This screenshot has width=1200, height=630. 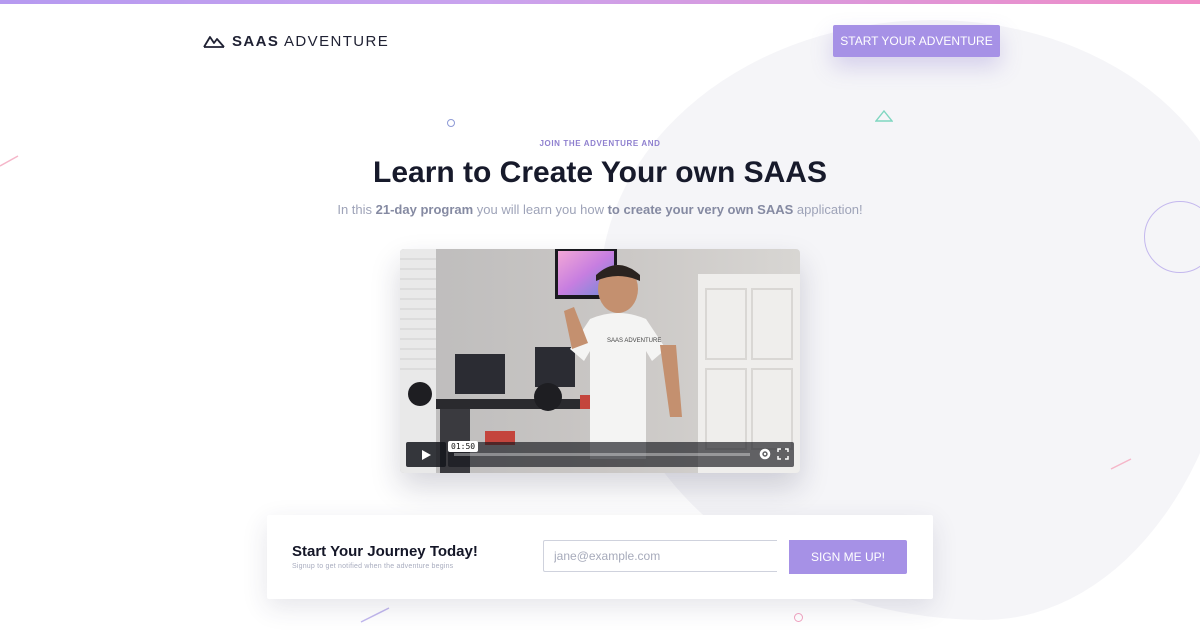 I want to click on subtitle-part: application!, so click(x=828, y=209).